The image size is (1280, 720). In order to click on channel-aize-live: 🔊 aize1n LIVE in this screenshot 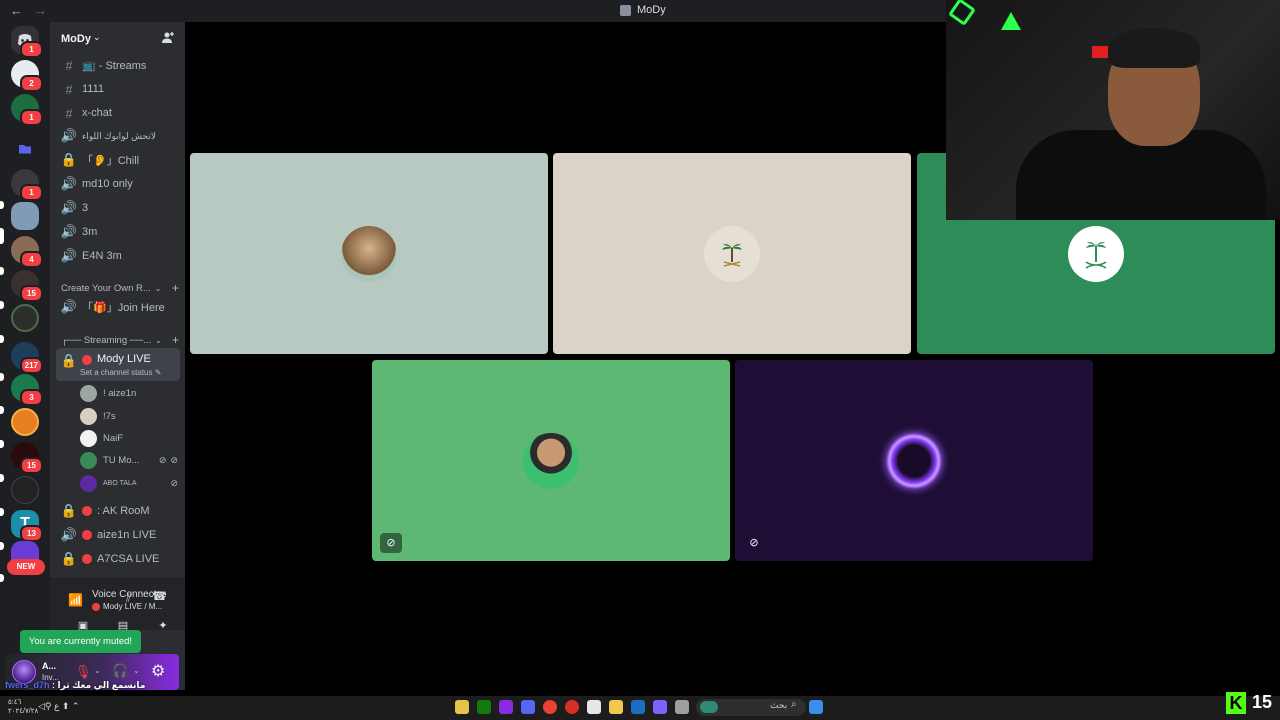, I will do `click(118, 535)`.